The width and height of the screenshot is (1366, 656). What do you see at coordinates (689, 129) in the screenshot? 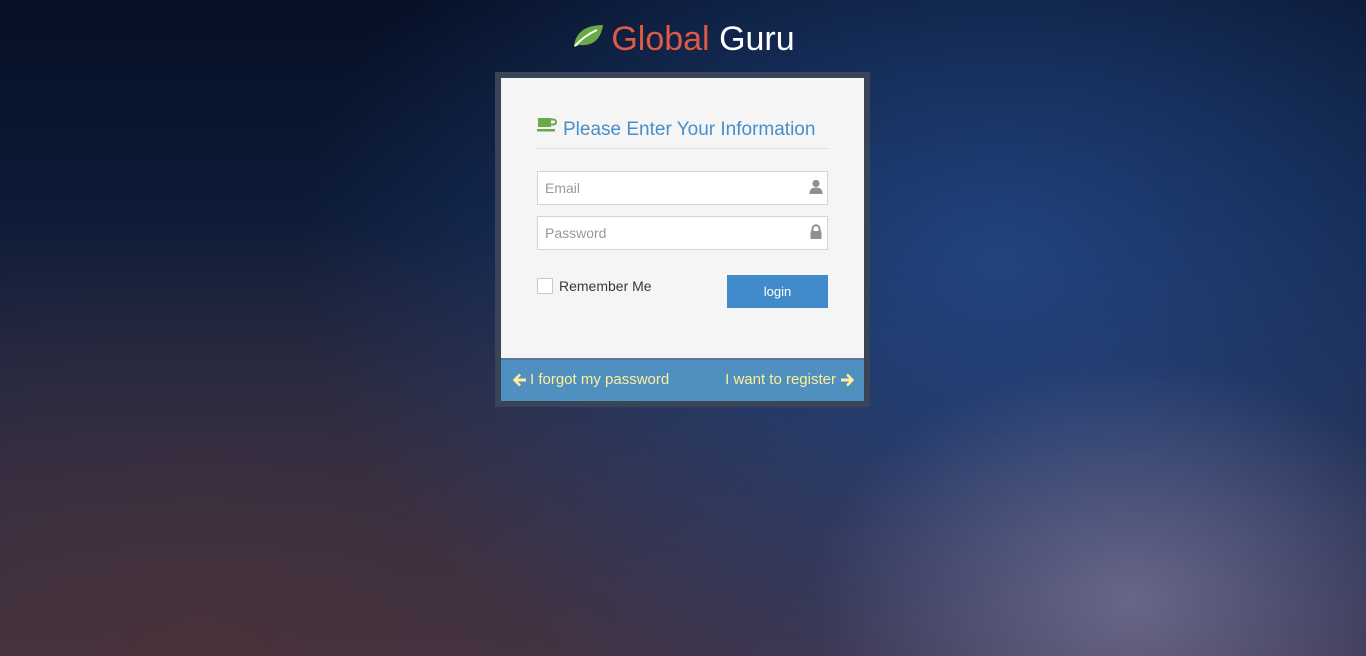
I see `login-header-text: Please Enter Your Information` at bounding box center [689, 129].